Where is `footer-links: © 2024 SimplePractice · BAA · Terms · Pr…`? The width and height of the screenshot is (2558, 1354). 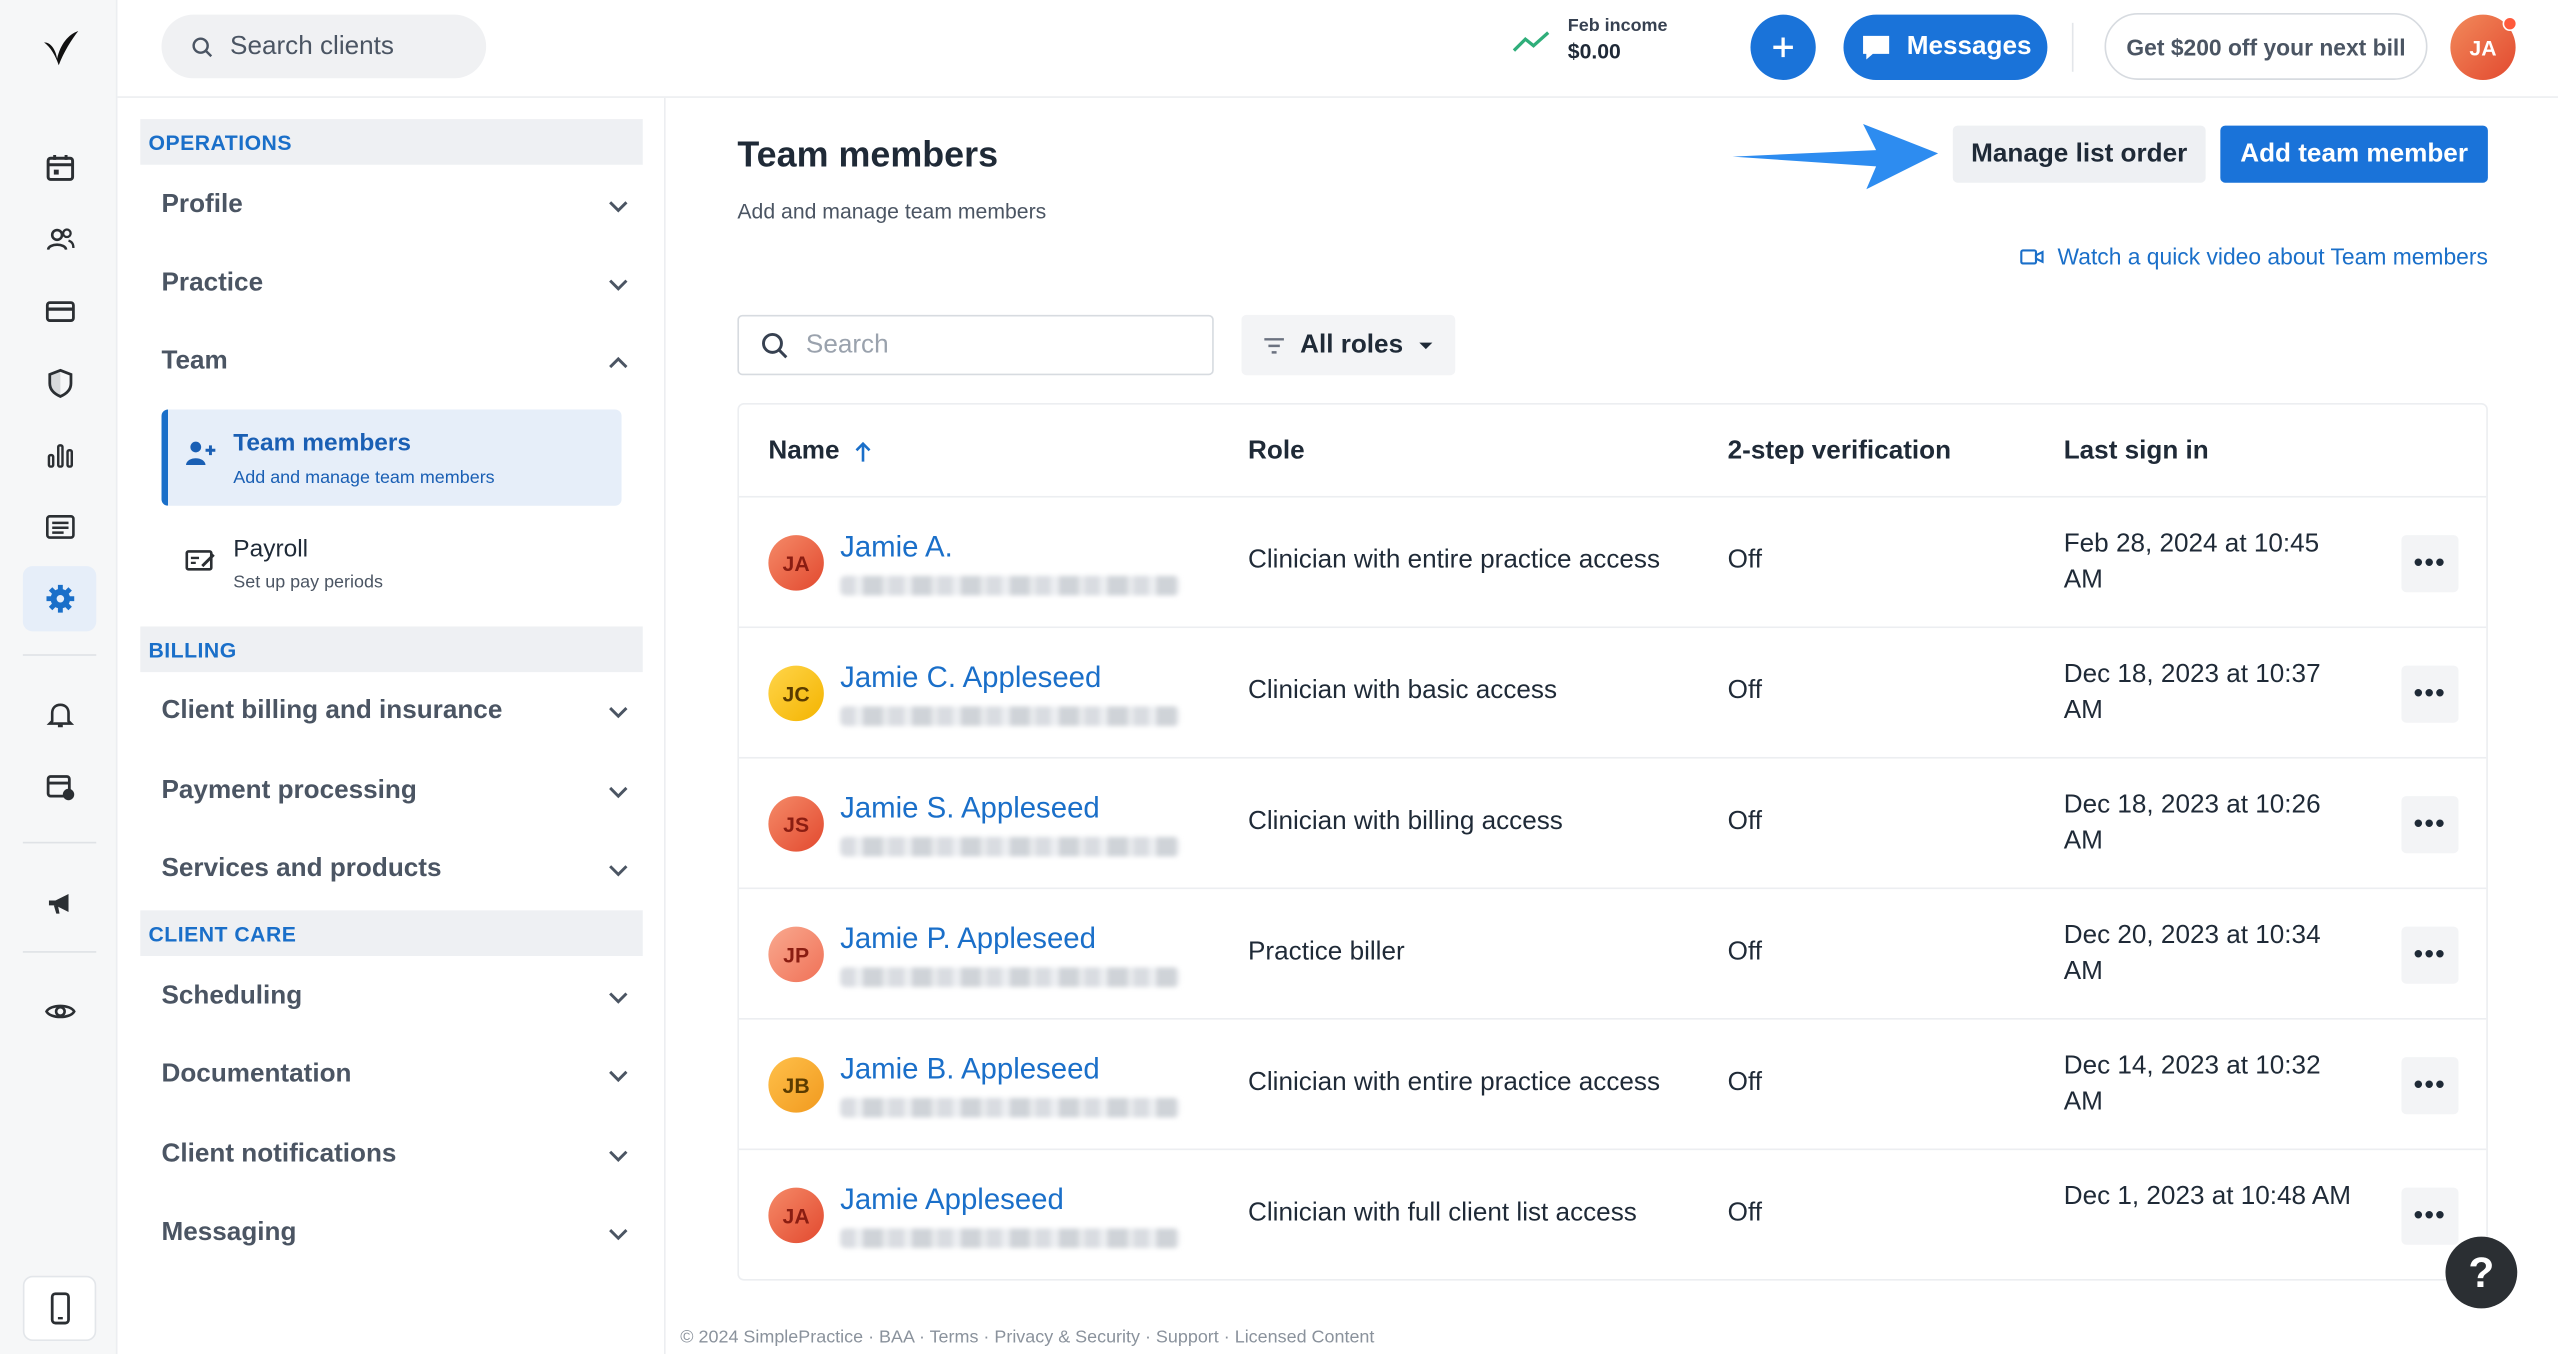 footer-links: © 2024 SimplePractice · BAA · Terms · Pr… is located at coordinates (1027, 1338).